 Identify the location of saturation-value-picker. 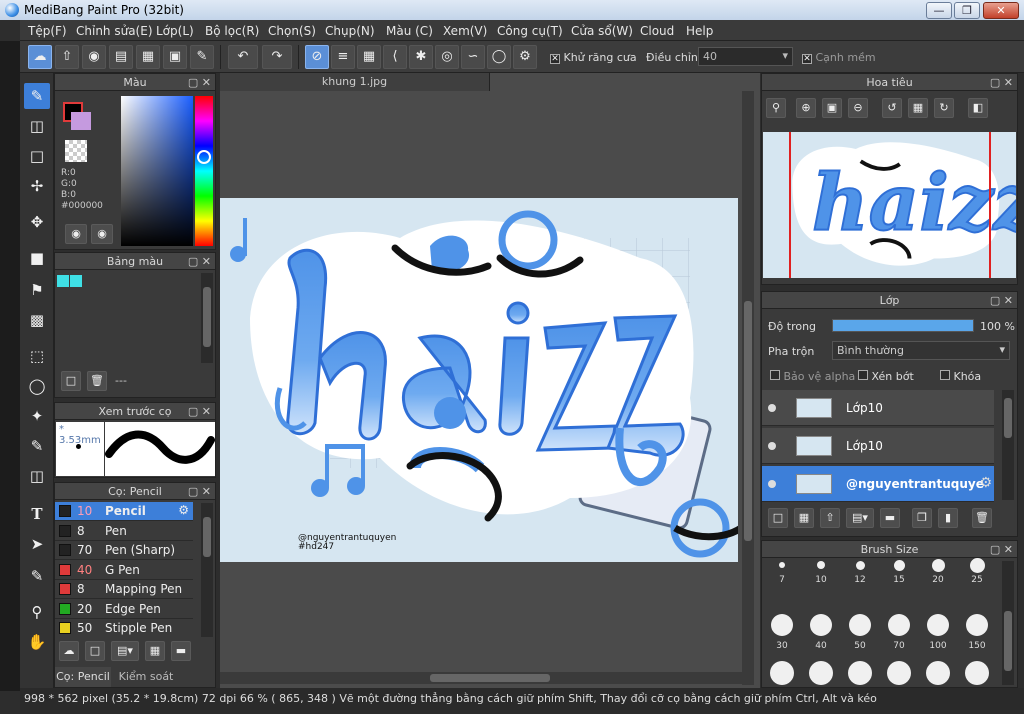
(157, 171).